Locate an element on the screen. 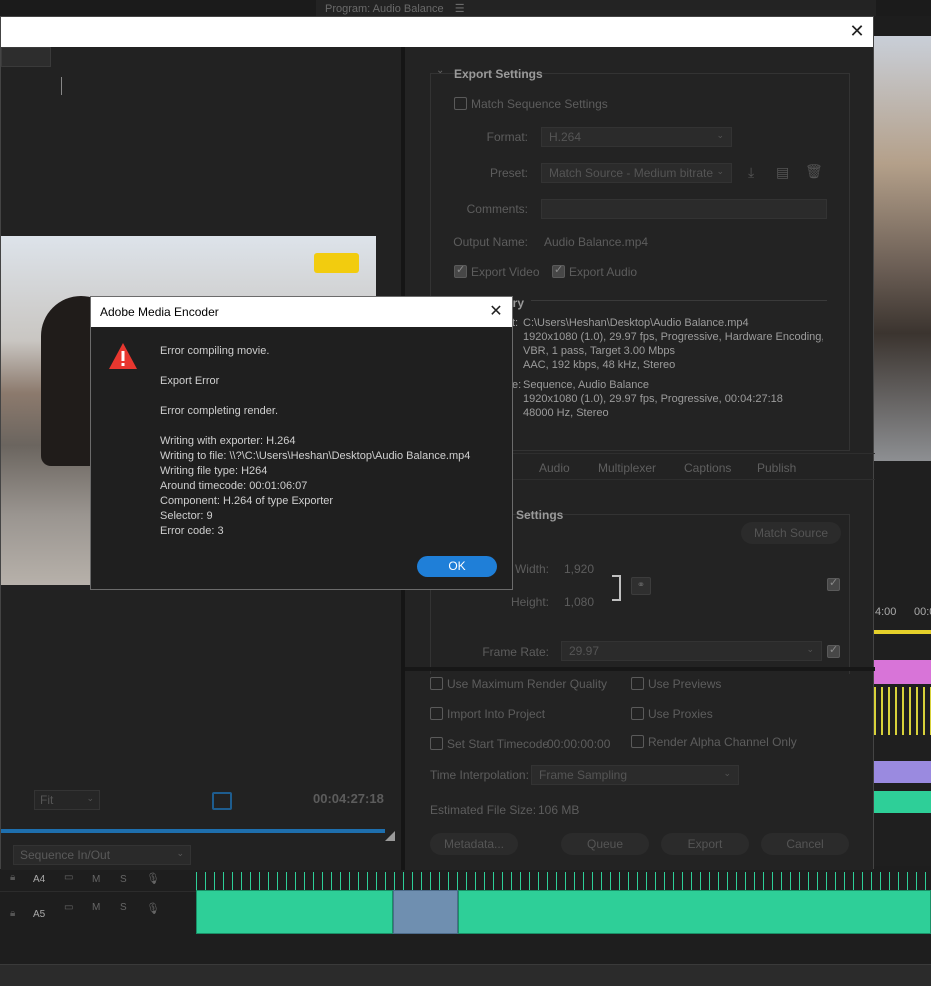 This screenshot has width=931, height=986. tab-multiplexer: Multiplexer is located at coordinates (627, 468).